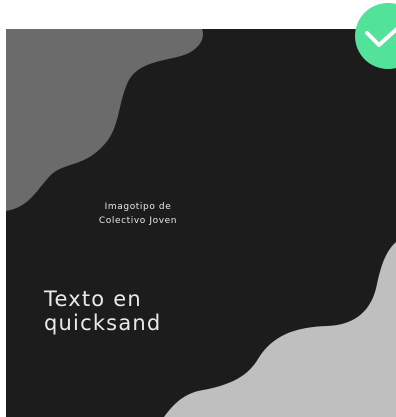 Image resolution: width=396 pixels, height=417 pixels. What do you see at coordinates (93, 299) in the screenshot?
I see `headline-line-1: Texto en` at bounding box center [93, 299].